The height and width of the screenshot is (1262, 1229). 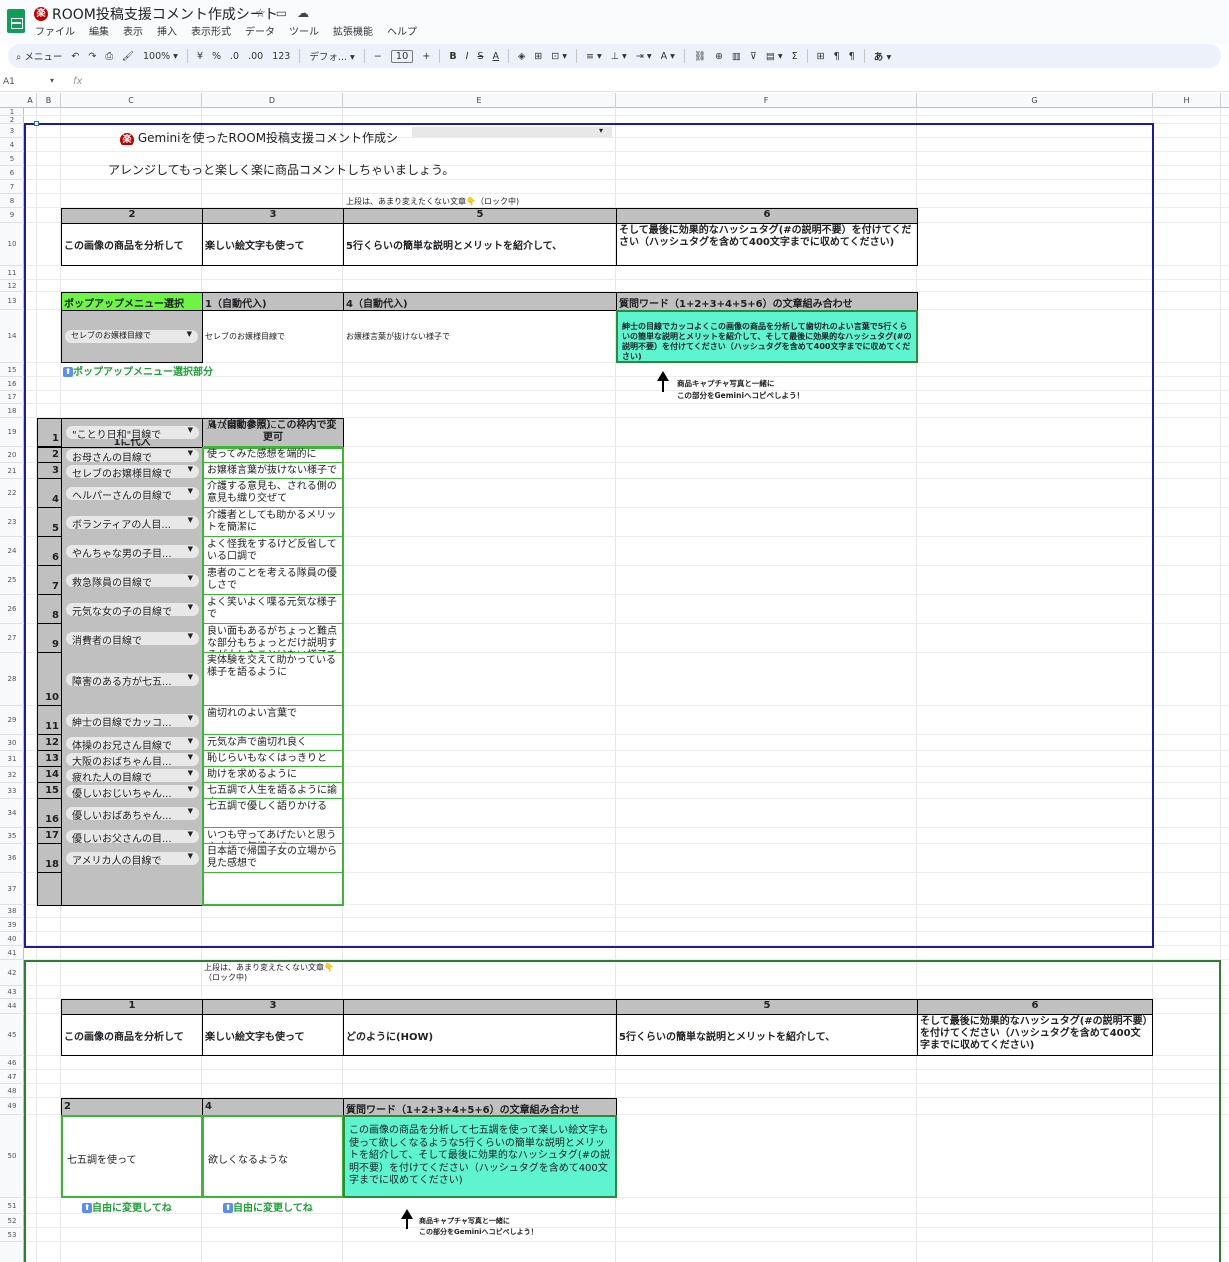 I want to click on text-5: 5行くらいの簡単な説明とメリットを紹介して、, so click(x=480, y=244).